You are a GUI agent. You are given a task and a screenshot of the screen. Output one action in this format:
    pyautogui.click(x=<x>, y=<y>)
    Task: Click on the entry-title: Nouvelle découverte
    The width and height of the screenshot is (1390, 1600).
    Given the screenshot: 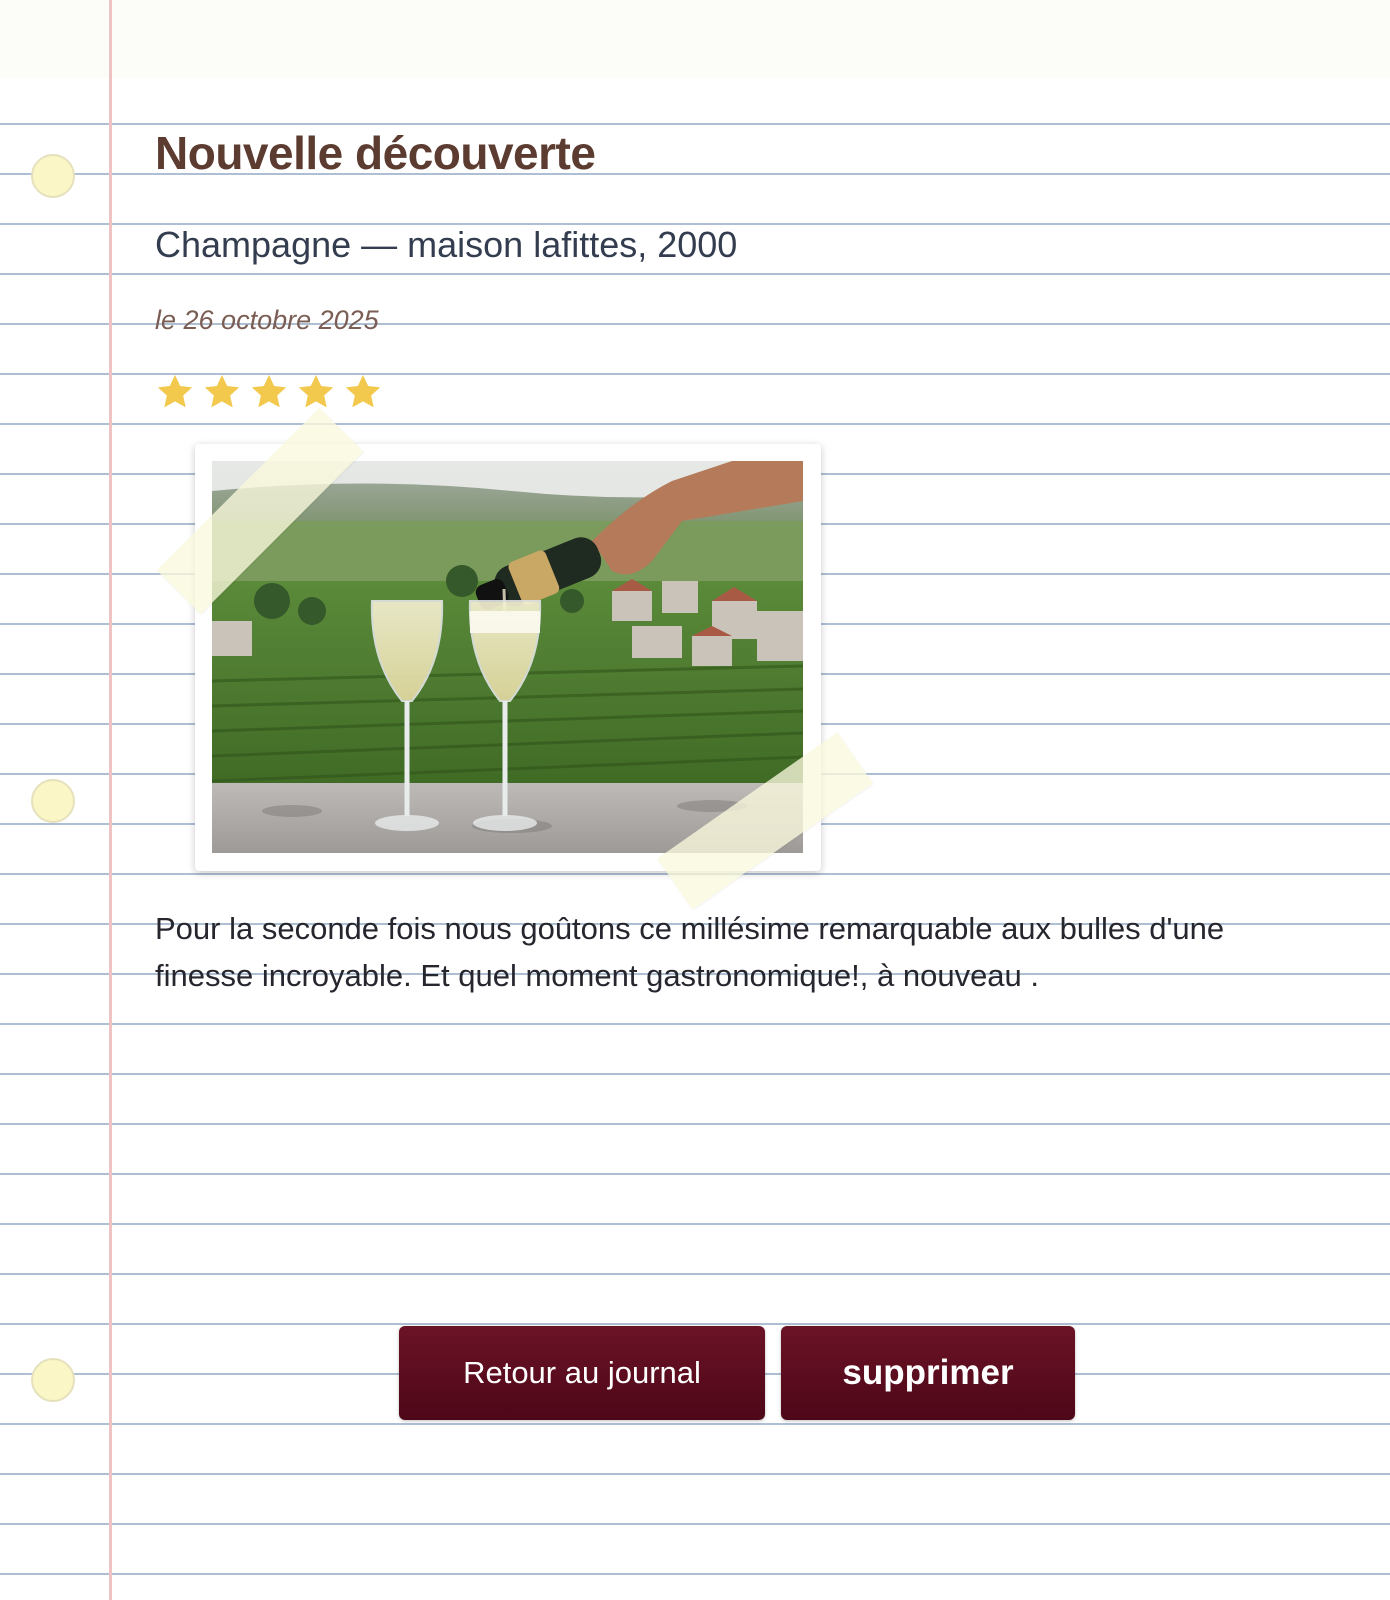 What is the action you would take?
    pyautogui.click(x=375, y=153)
    